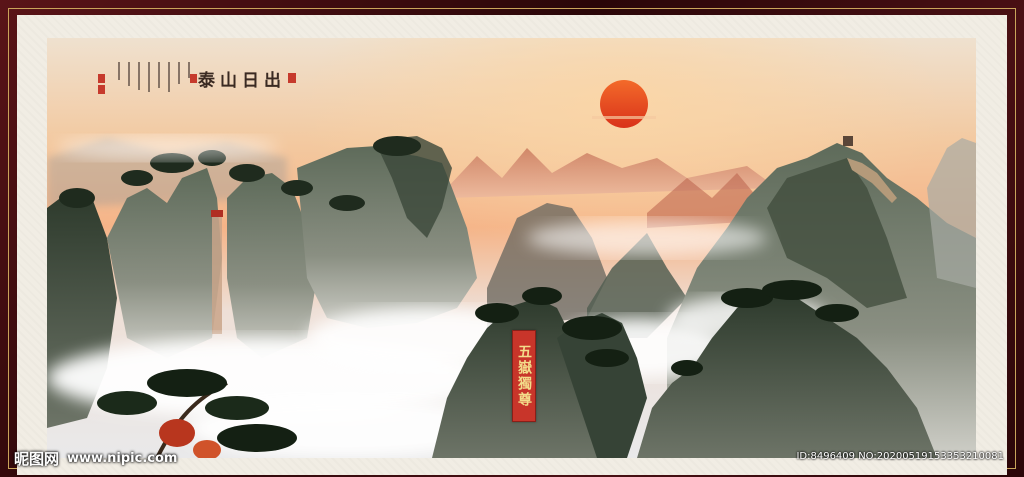  What do you see at coordinates (217, 272) in the screenshot?
I see `left-stone-stairway` at bounding box center [217, 272].